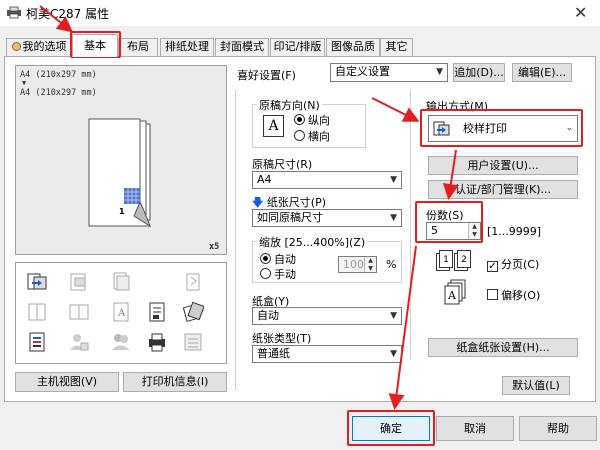 Image resolution: width=600 pixels, height=450 pixels. I want to click on printer-view-button: 主机视图(V), so click(67, 382).